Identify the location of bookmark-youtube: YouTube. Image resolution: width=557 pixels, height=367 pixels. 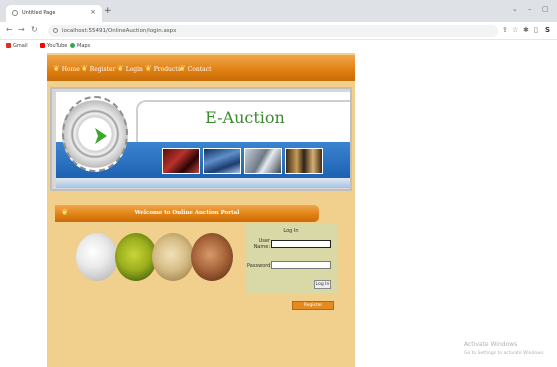
(53, 46).